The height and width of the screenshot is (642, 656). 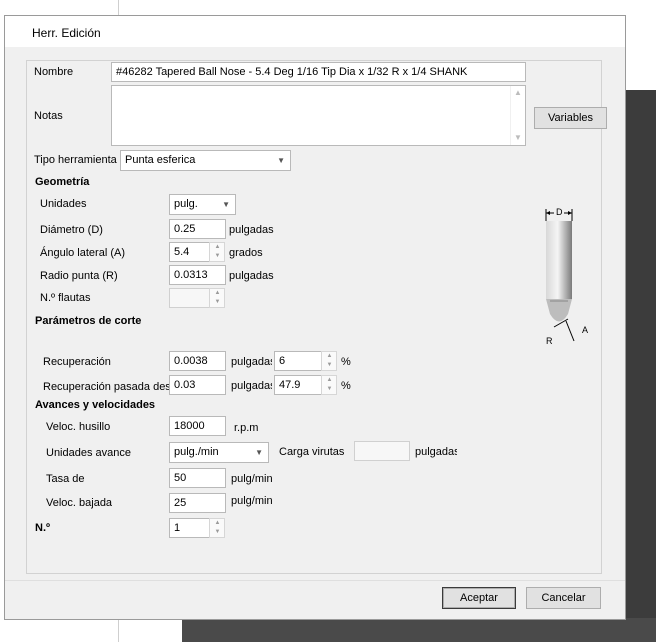 I want to click on flautas-input, so click(x=189, y=298).